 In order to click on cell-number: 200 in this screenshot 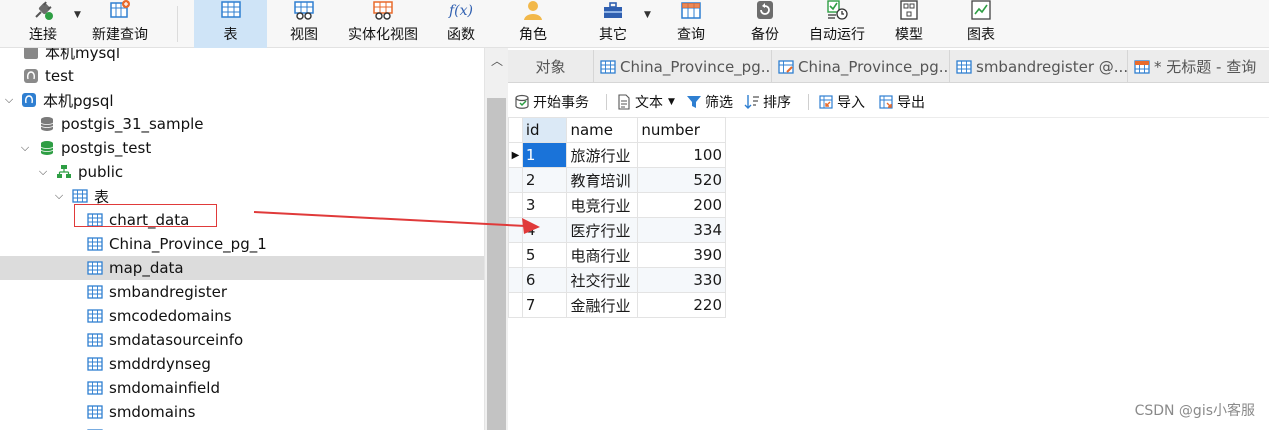, I will do `click(681, 205)`.